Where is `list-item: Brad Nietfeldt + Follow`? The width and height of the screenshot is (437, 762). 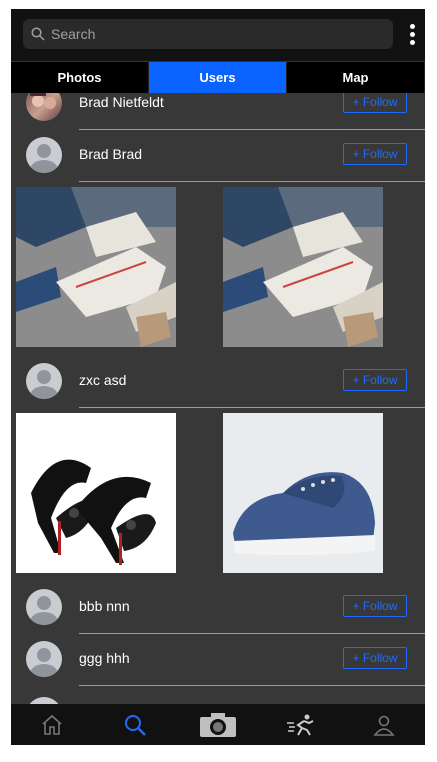
list-item: Brad Nietfeldt + Follow is located at coordinates (218, 111).